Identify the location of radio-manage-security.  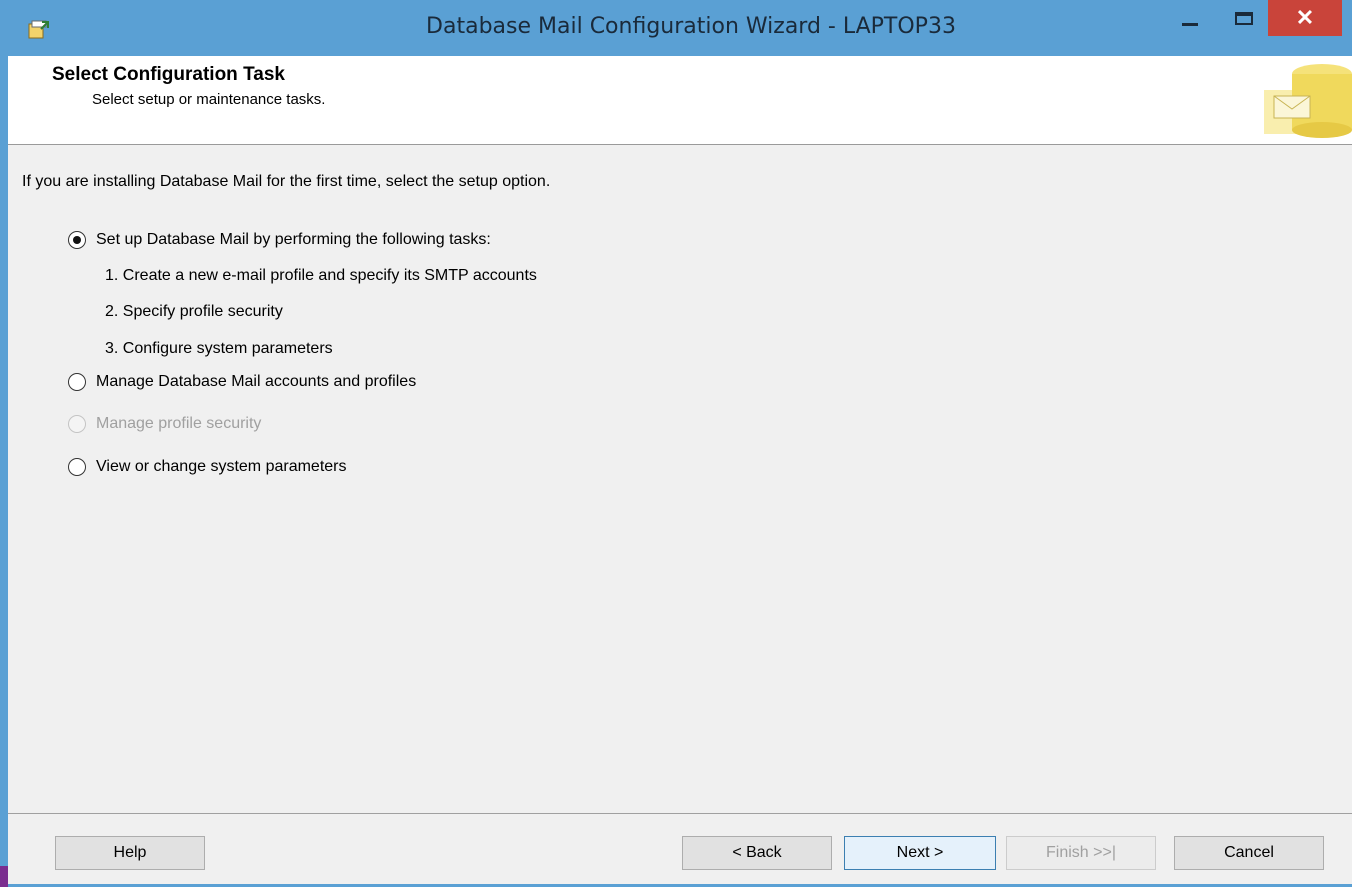
(77, 424).